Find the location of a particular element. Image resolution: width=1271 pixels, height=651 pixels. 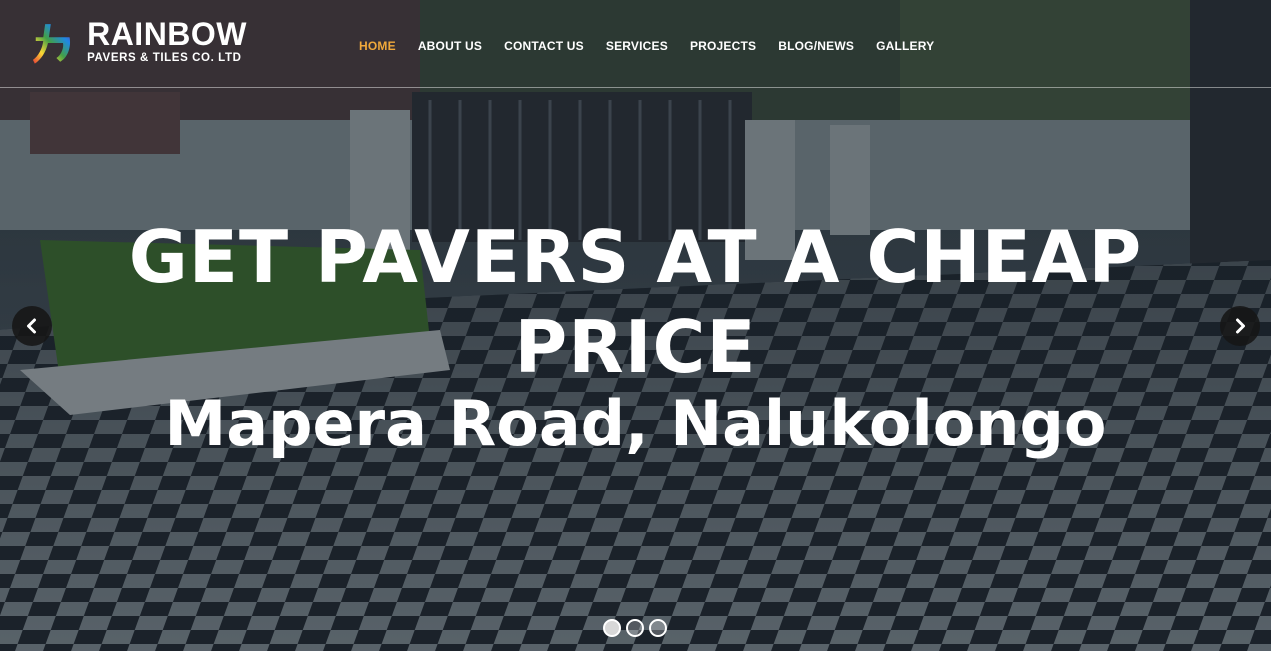

nav-item-about-us: ABOUT US is located at coordinates (450, 46).